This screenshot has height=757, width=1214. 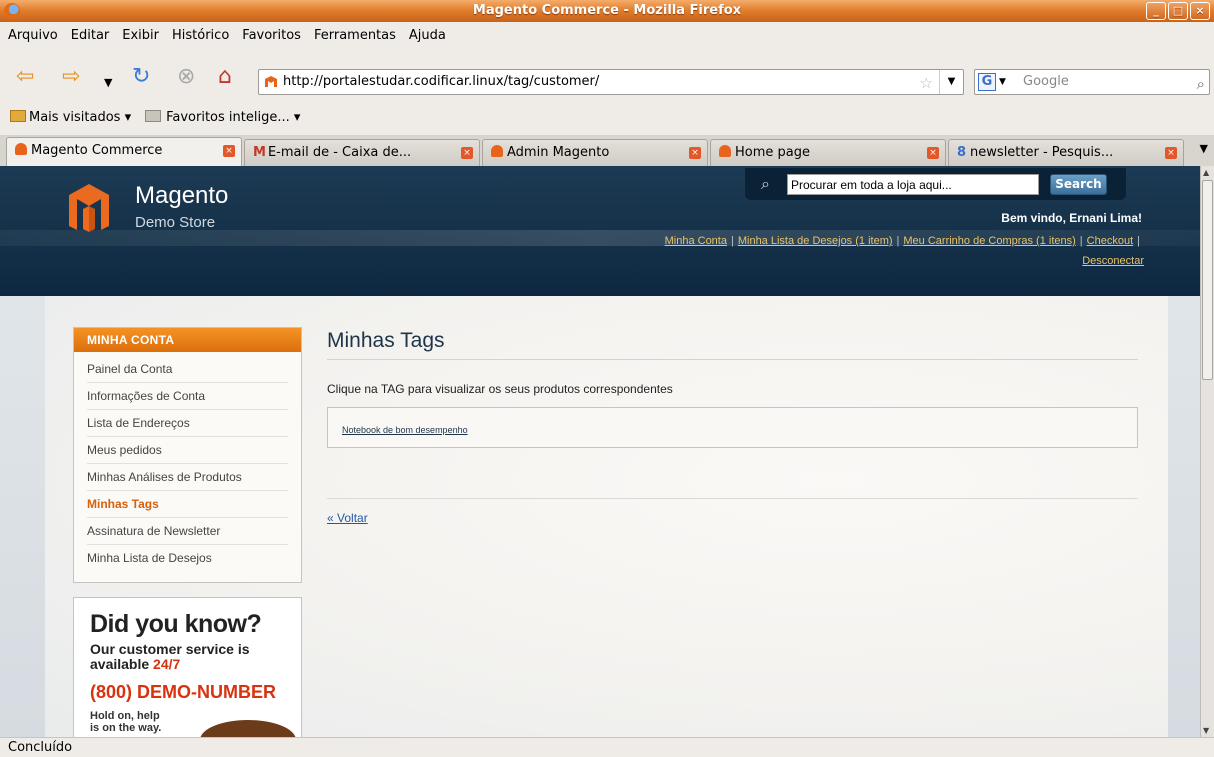 I want to click on stop-icon: ⊗, so click(x=186, y=77).